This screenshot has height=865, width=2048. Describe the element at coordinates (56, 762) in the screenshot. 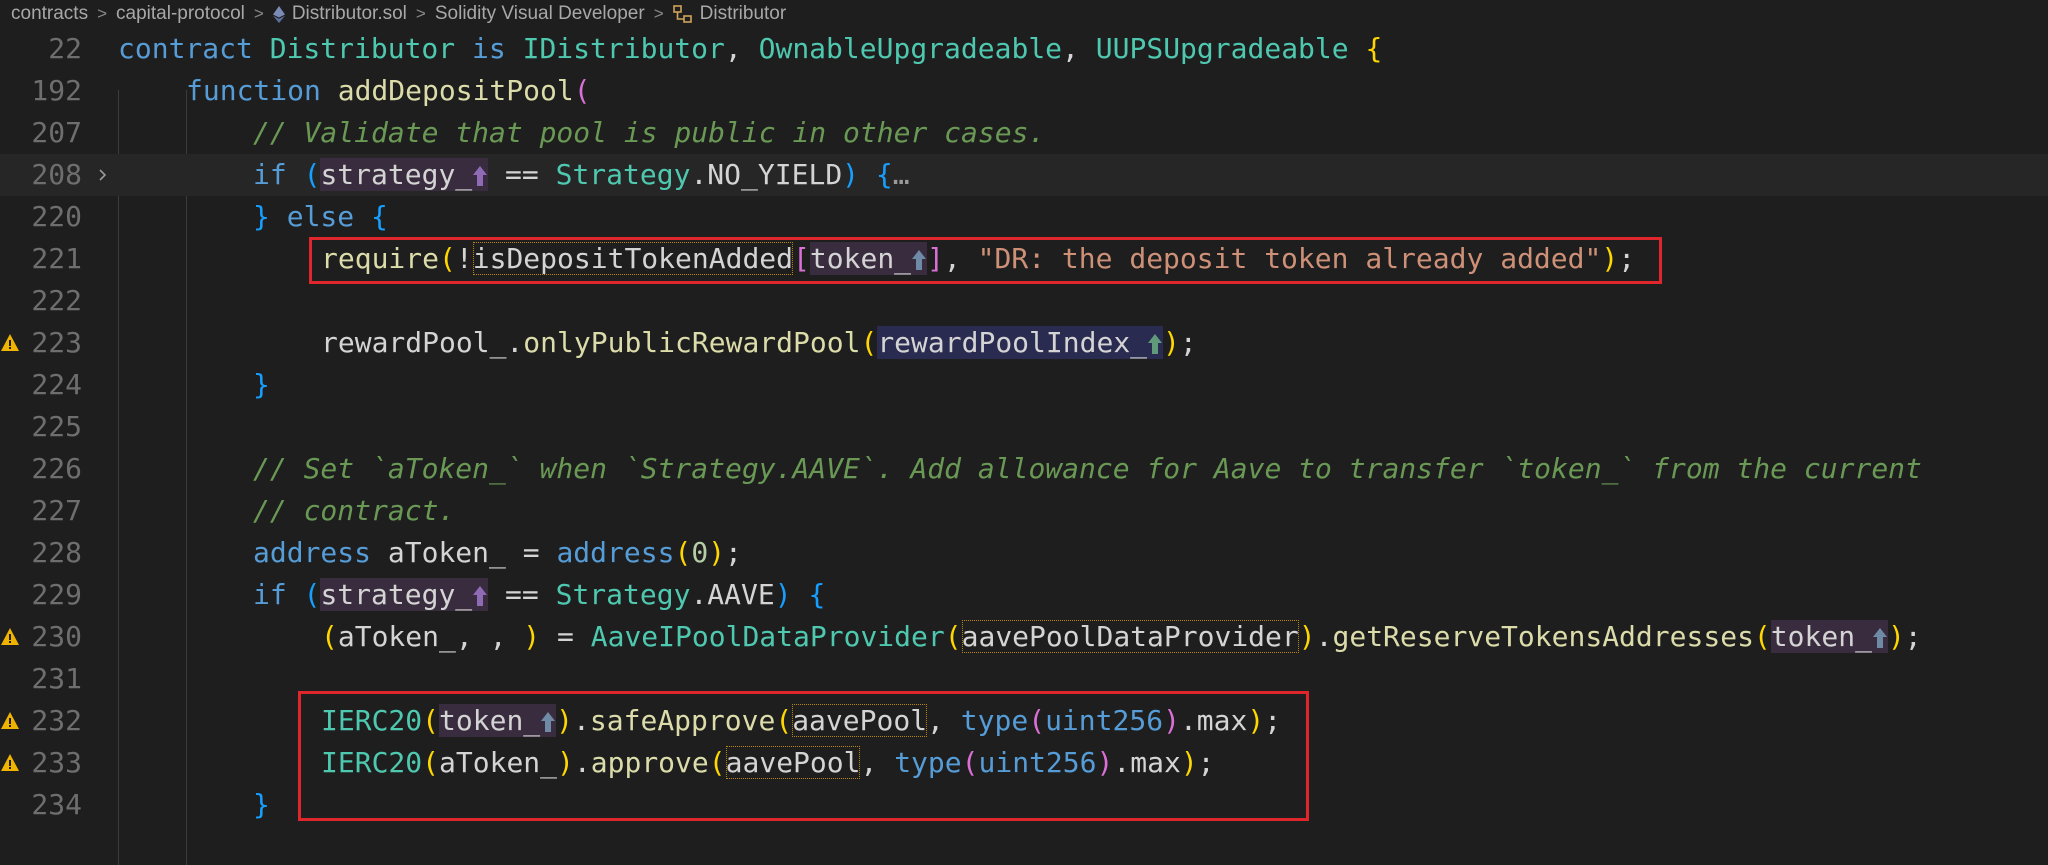

I see `line-number: 233` at that location.